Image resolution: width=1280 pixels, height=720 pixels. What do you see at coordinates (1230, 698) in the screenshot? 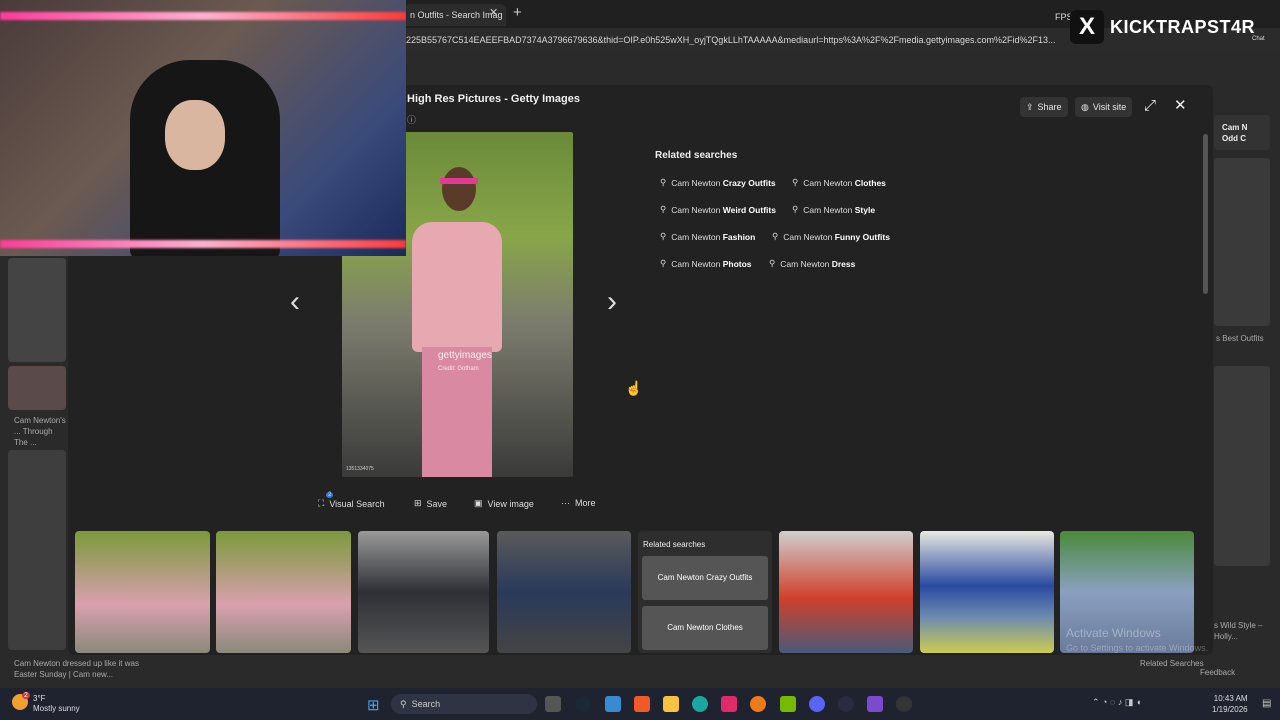
I see `clock-time: 10:43 AM` at bounding box center [1230, 698].